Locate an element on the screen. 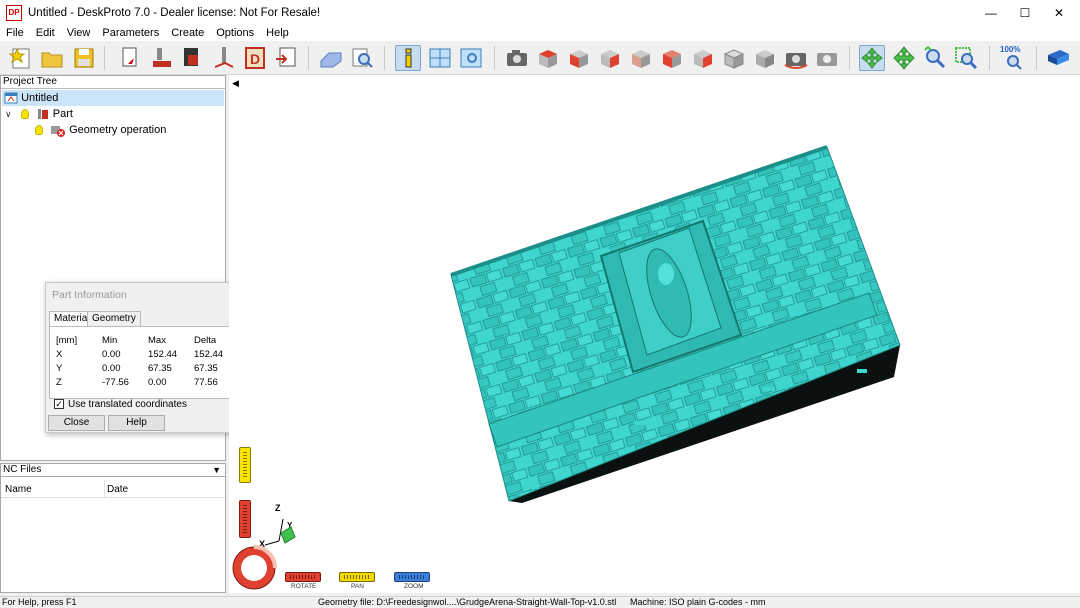 The image size is (1080, 608). menu-options: Options is located at coordinates (235, 33).